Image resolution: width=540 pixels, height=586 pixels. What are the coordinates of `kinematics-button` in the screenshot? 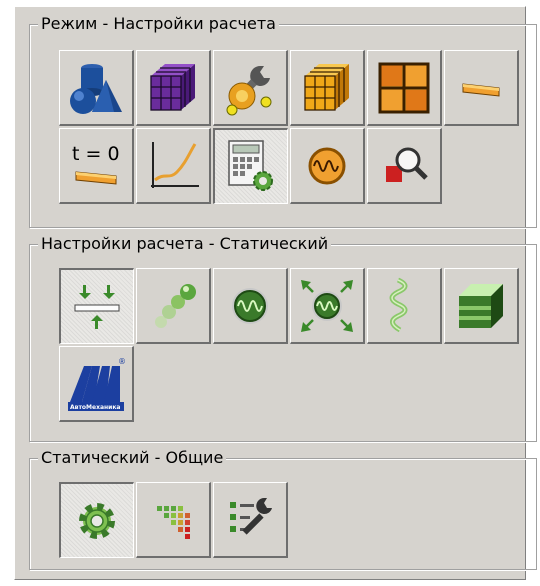 It's located at (250, 88).